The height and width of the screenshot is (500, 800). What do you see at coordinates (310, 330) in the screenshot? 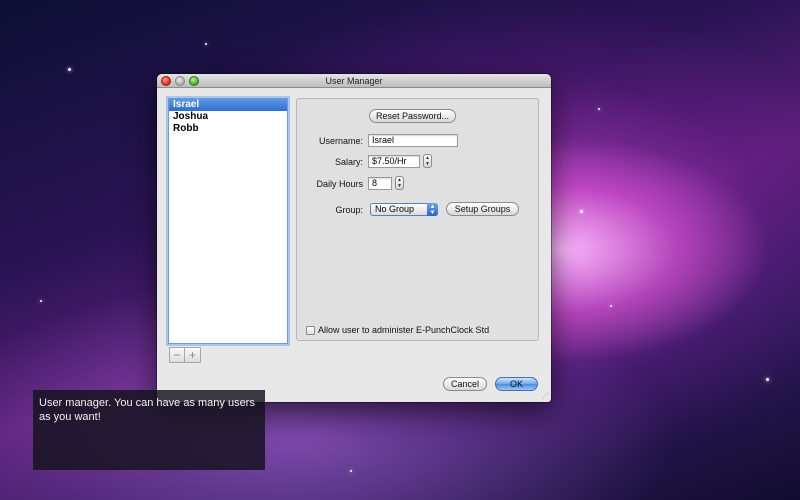
I see `admin-checkbox` at bounding box center [310, 330].